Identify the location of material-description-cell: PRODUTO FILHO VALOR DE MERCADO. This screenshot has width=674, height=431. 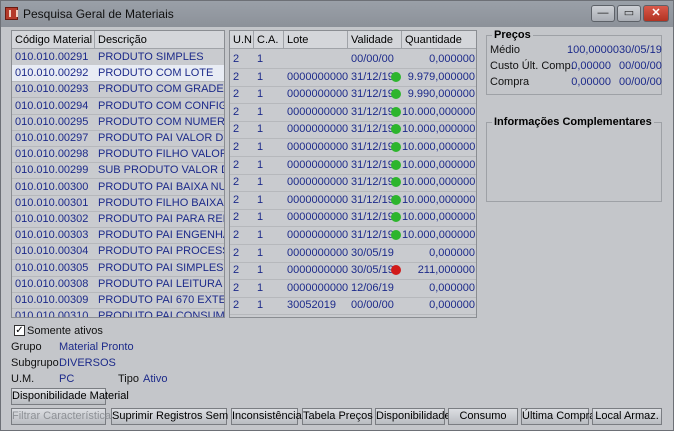
(159, 154).